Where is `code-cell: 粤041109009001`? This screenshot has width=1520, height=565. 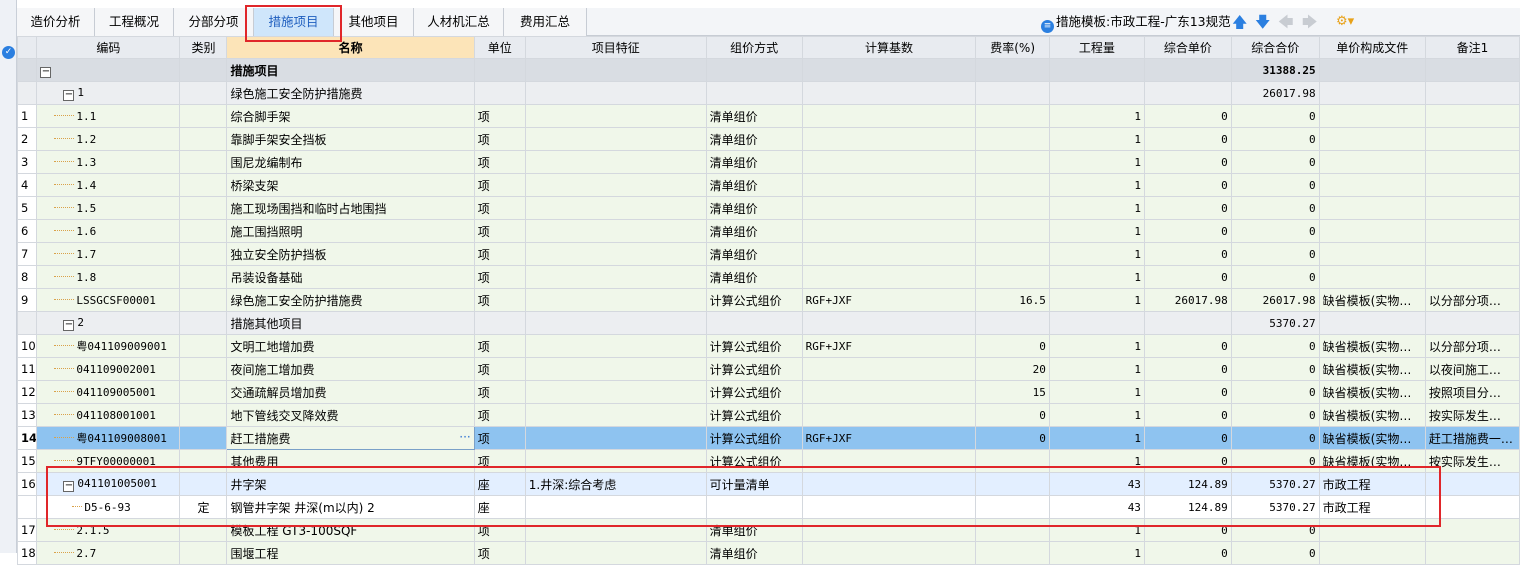
code-cell: 粤041109009001 is located at coordinates (108, 346).